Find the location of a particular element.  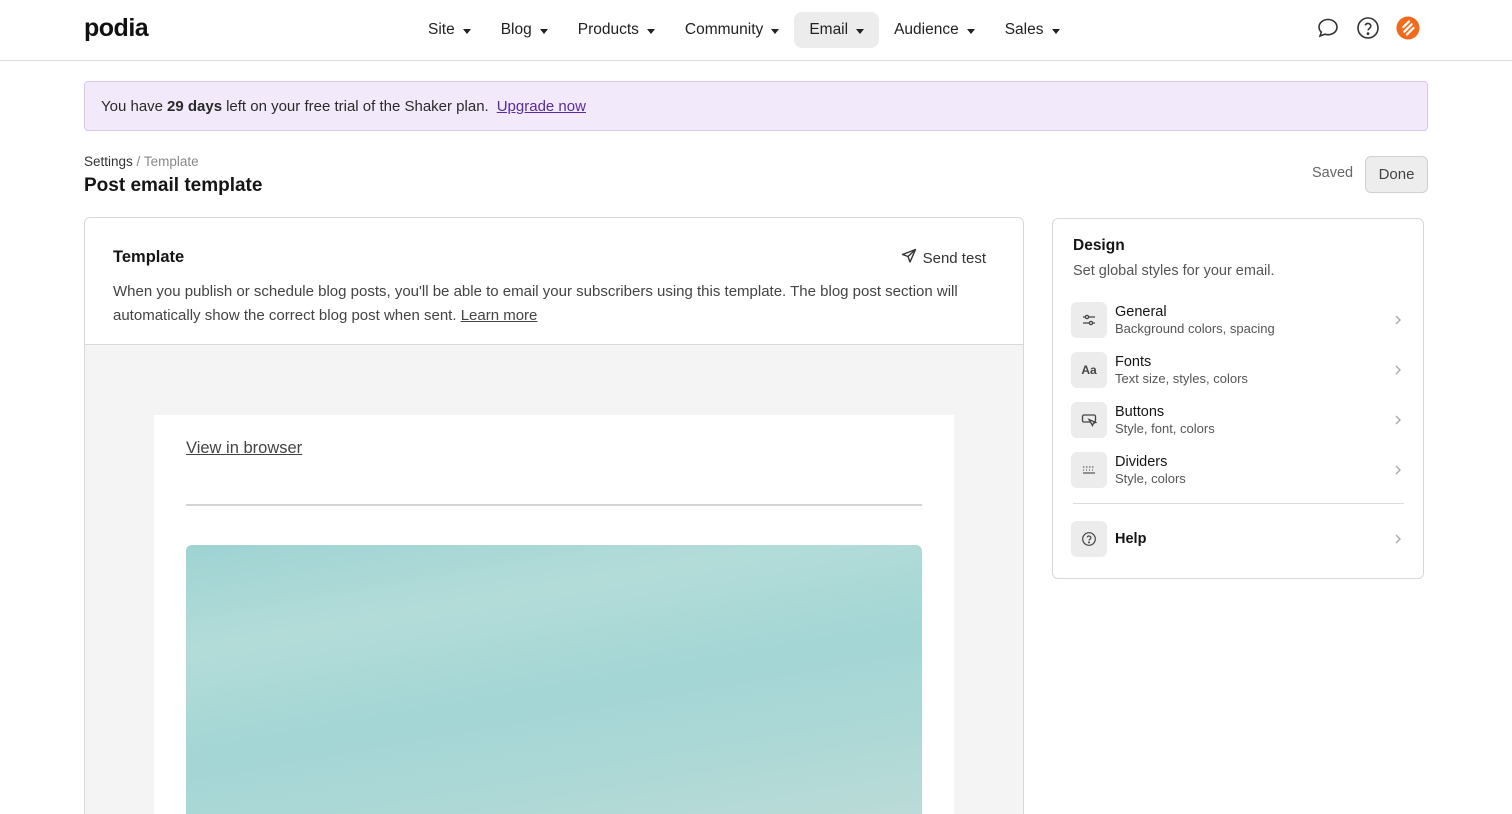

learn-more-link: Learn more is located at coordinates (499, 315).